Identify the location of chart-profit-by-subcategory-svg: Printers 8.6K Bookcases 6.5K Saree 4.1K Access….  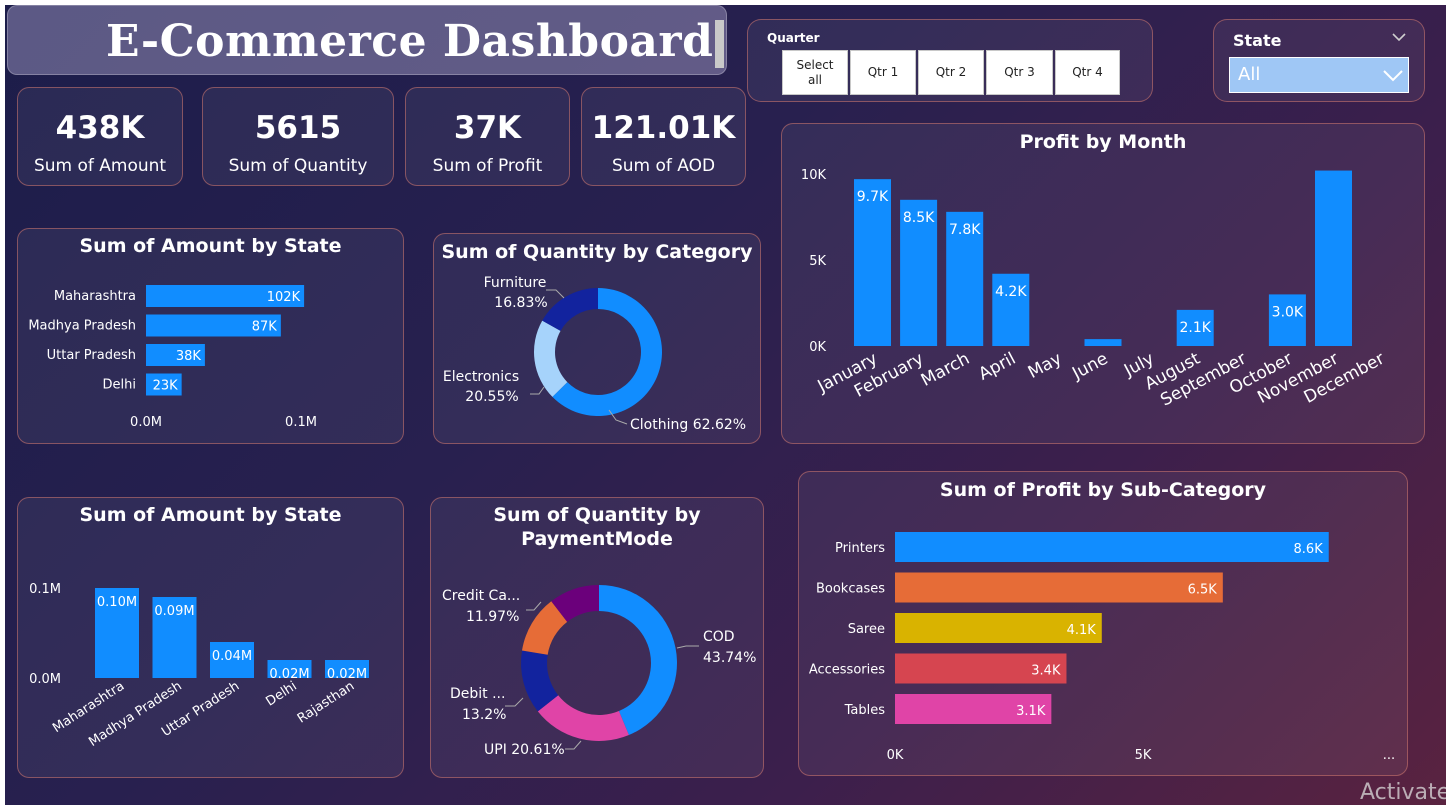
(1102, 647).